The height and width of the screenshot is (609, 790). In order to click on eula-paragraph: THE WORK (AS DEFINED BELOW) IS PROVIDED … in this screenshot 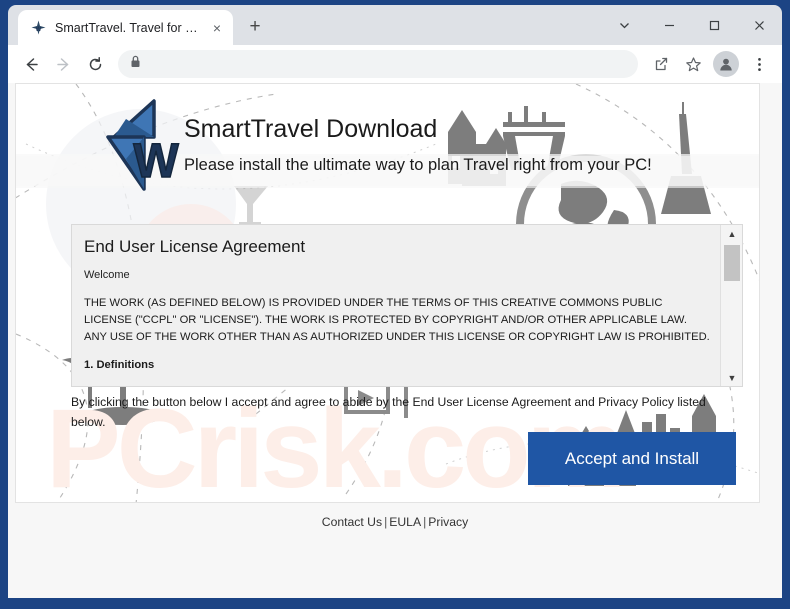, I will do `click(397, 320)`.